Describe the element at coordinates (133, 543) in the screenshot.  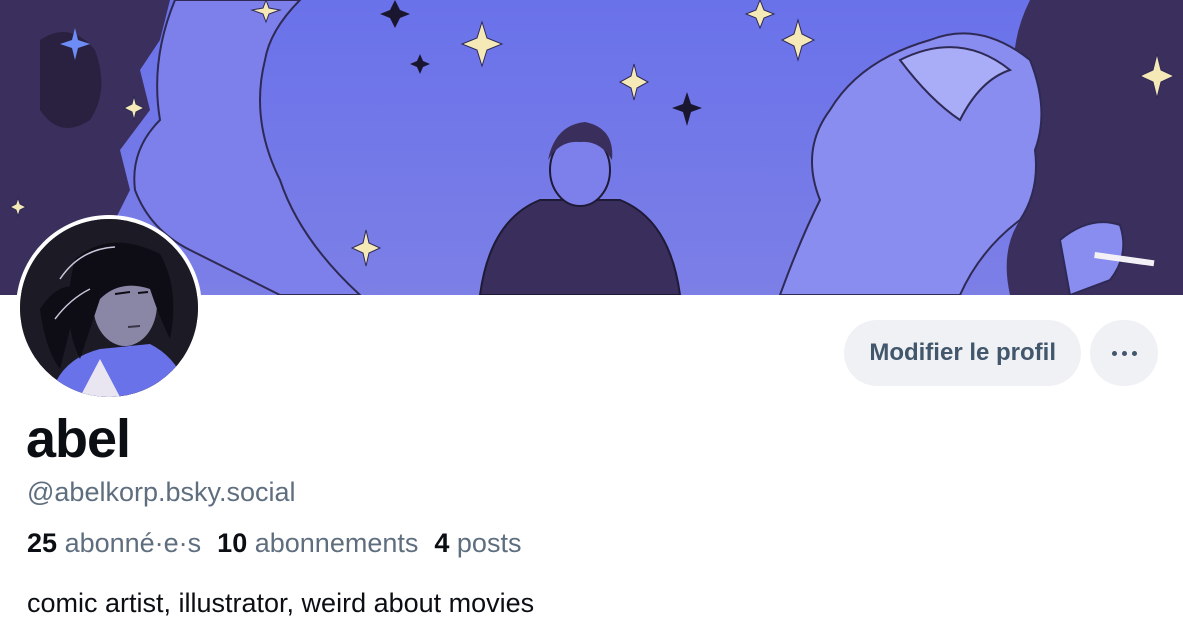
I see `followers-label: abonné·e·s` at that location.